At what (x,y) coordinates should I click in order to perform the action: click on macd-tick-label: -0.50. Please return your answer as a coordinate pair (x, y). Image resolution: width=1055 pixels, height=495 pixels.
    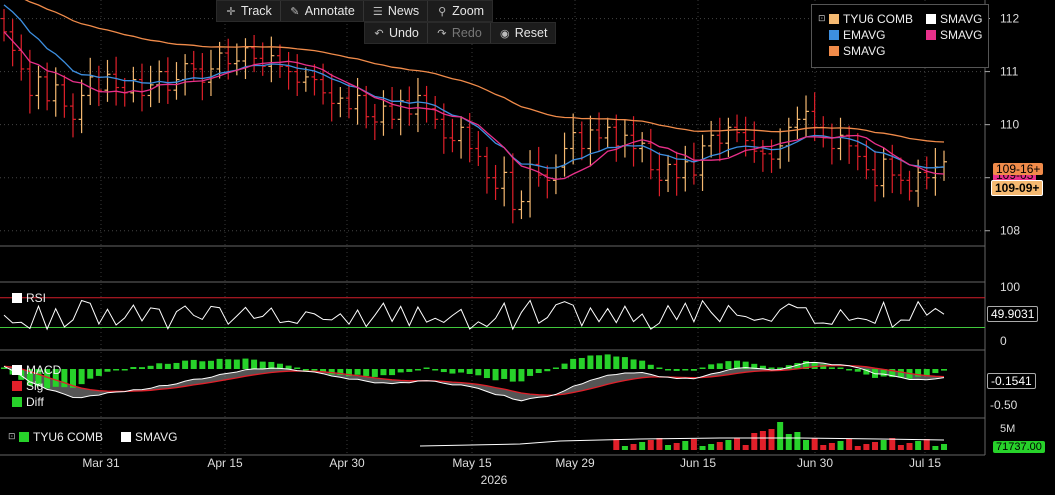
    Looking at the image, I should click on (1004, 405).